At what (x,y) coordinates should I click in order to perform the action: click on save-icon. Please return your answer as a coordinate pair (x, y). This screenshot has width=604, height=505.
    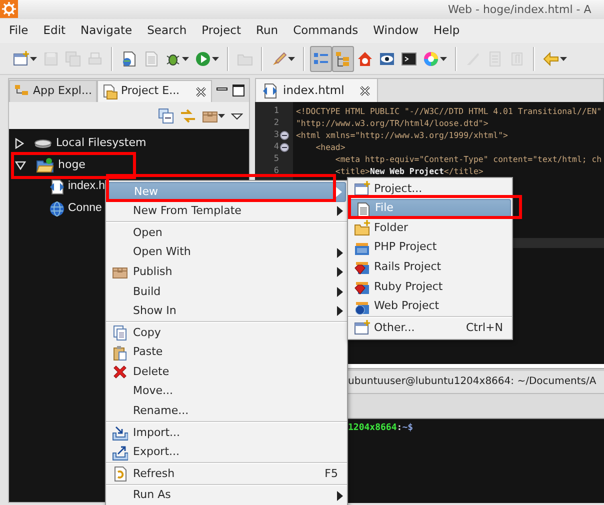
    Looking at the image, I should click on (51, 58).